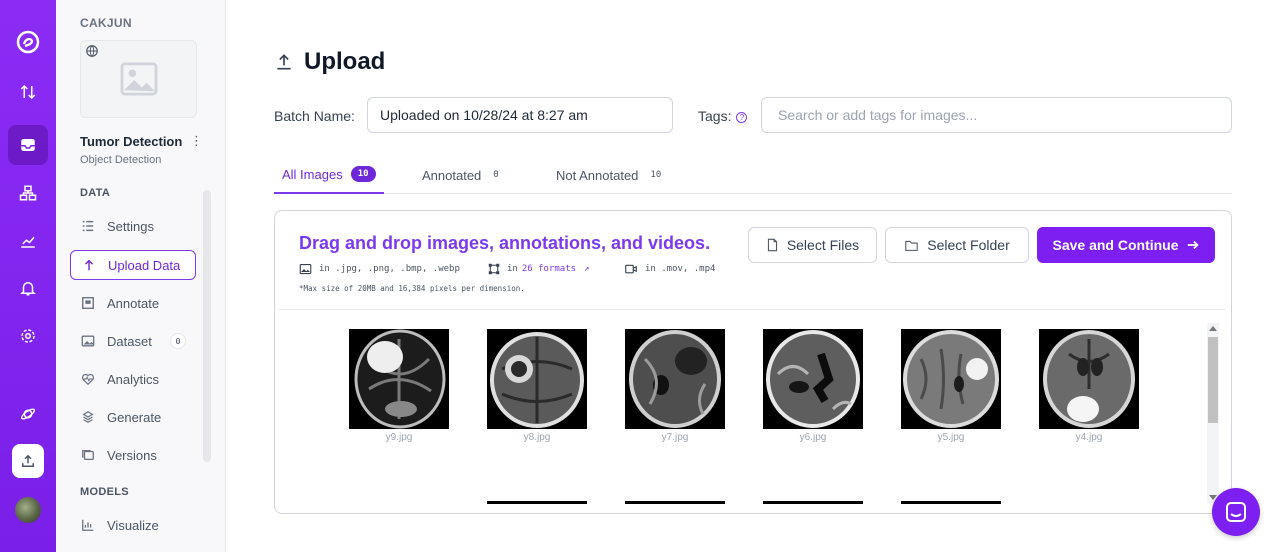 The image size is (1280, 552). I want to click on image-thumbnail: y8.jpg, so click(537, 386).